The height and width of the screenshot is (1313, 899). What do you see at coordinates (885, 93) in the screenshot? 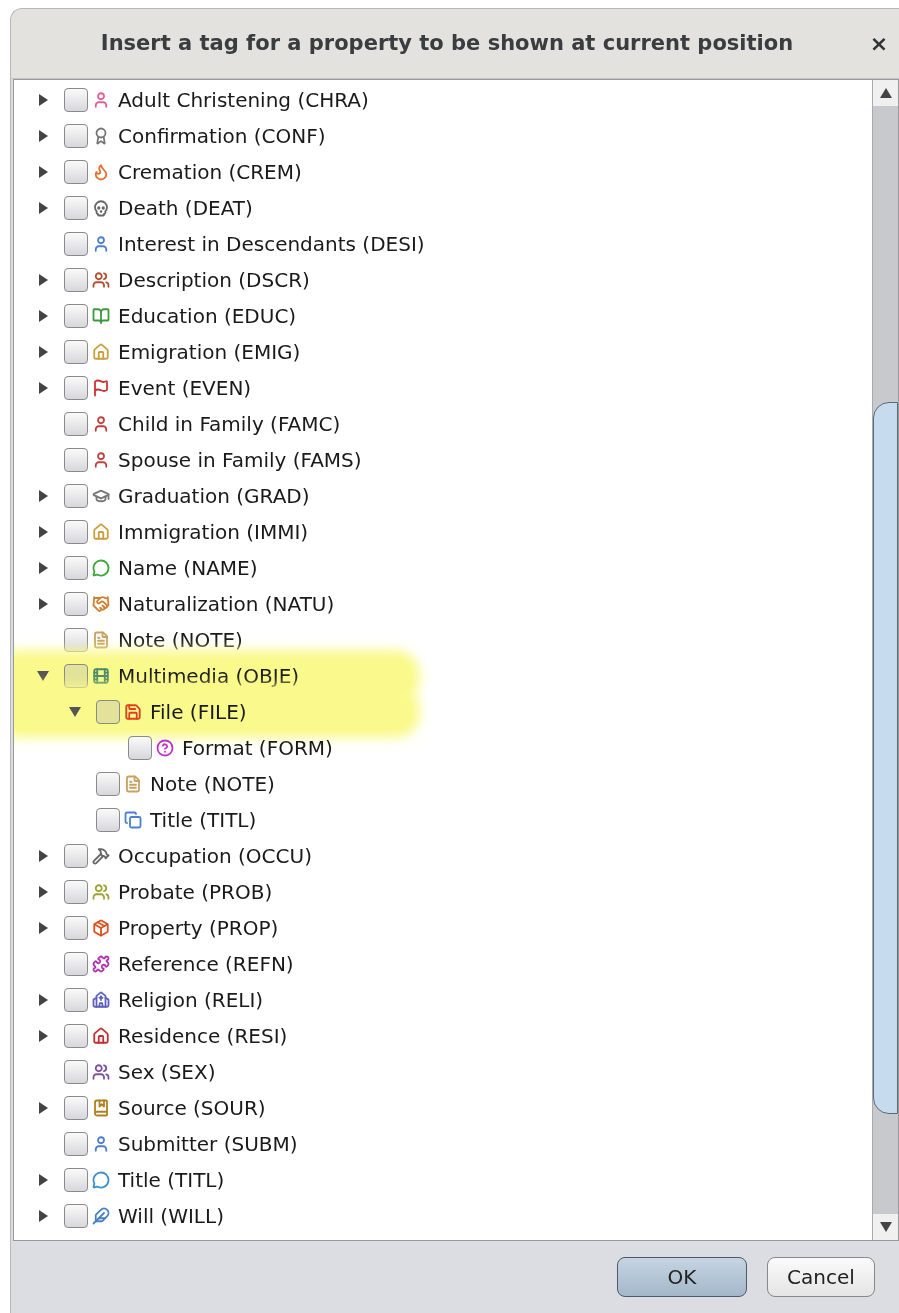
I see `scroll-up-icon` at bounding box center [885, 93].